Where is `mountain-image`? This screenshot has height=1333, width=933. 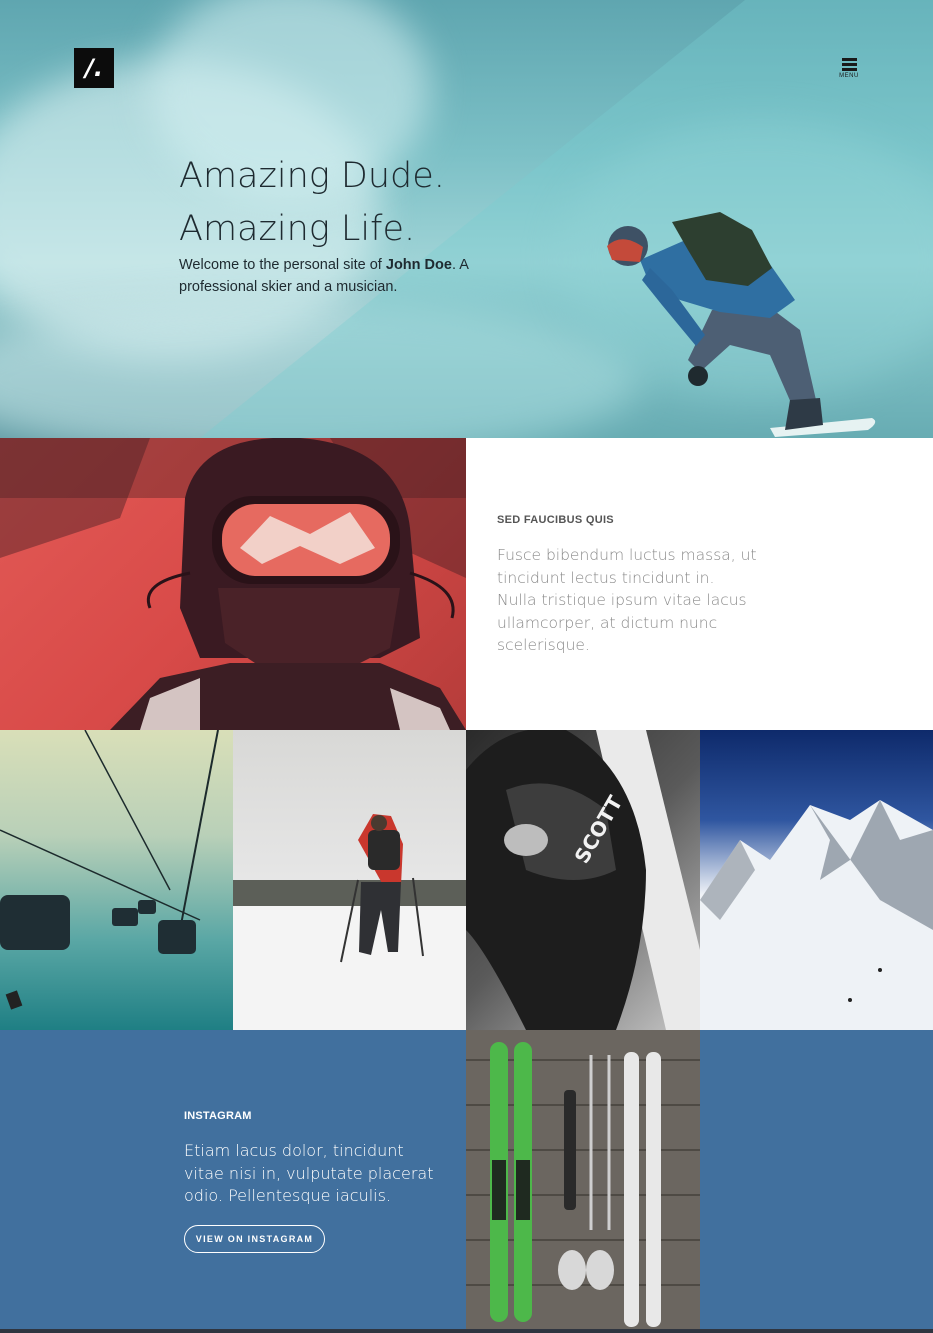 mountain-image is located at coordinates (816, 880).